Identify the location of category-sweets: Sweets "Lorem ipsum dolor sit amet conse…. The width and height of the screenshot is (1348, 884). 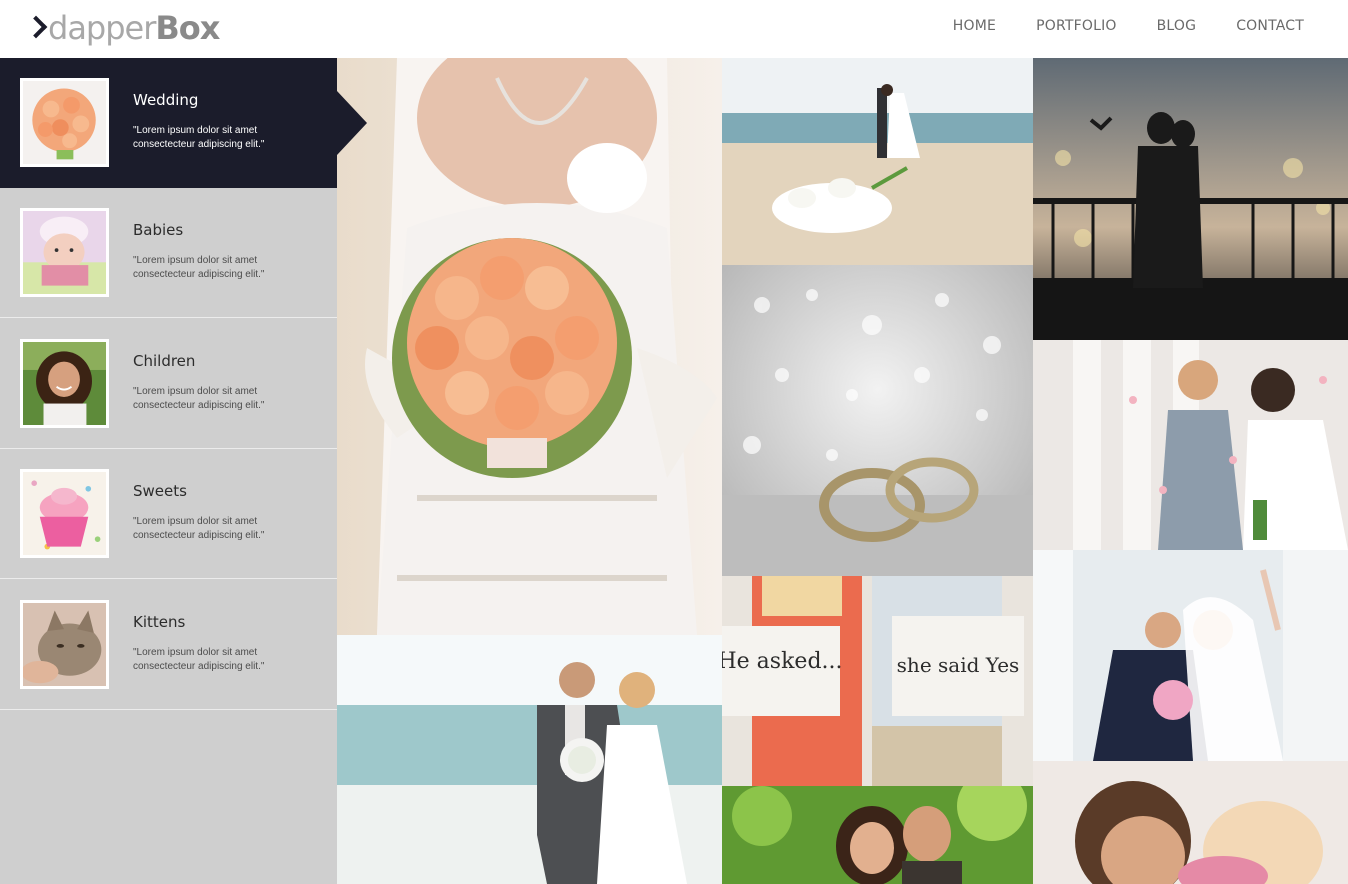
(168, 514).